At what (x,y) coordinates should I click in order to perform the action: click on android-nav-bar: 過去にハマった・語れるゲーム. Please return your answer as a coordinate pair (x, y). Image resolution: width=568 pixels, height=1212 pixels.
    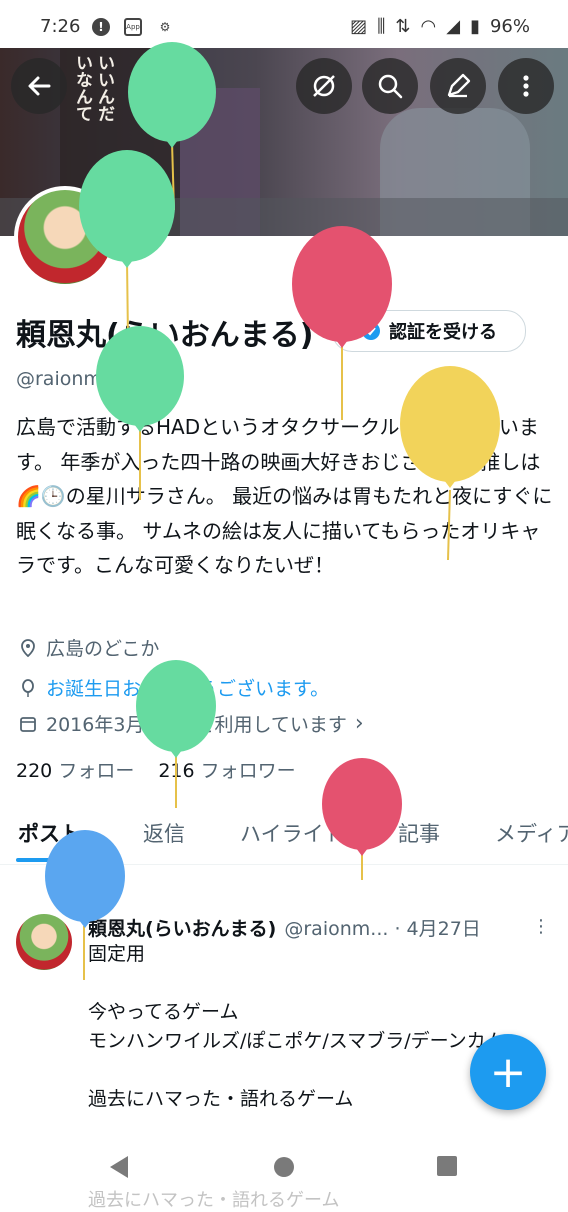
    Looking at the image, I should click on (284, 1172).